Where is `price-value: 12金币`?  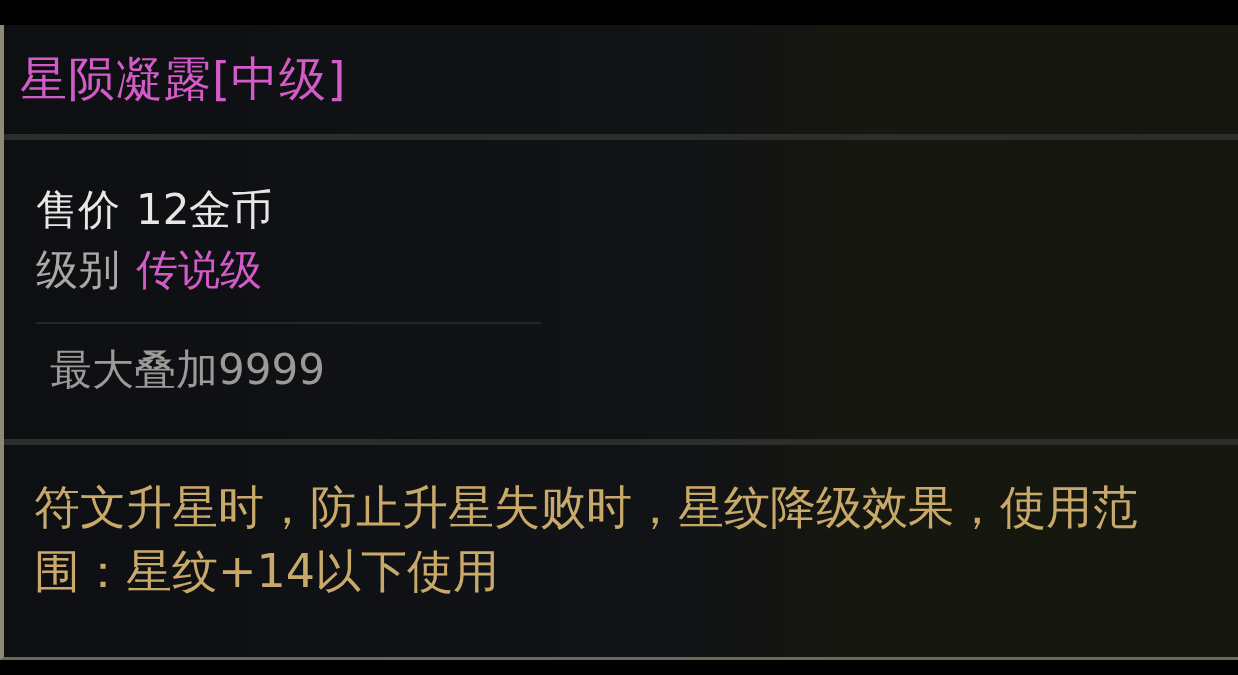
price-value: 12金币 is located at coordinates (205, 210).